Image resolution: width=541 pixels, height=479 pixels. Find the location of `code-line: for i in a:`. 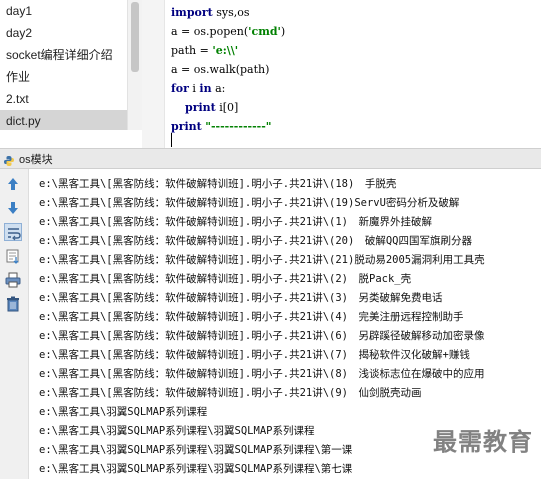

code-line: for i in a: is located at coordinates (198, 89).